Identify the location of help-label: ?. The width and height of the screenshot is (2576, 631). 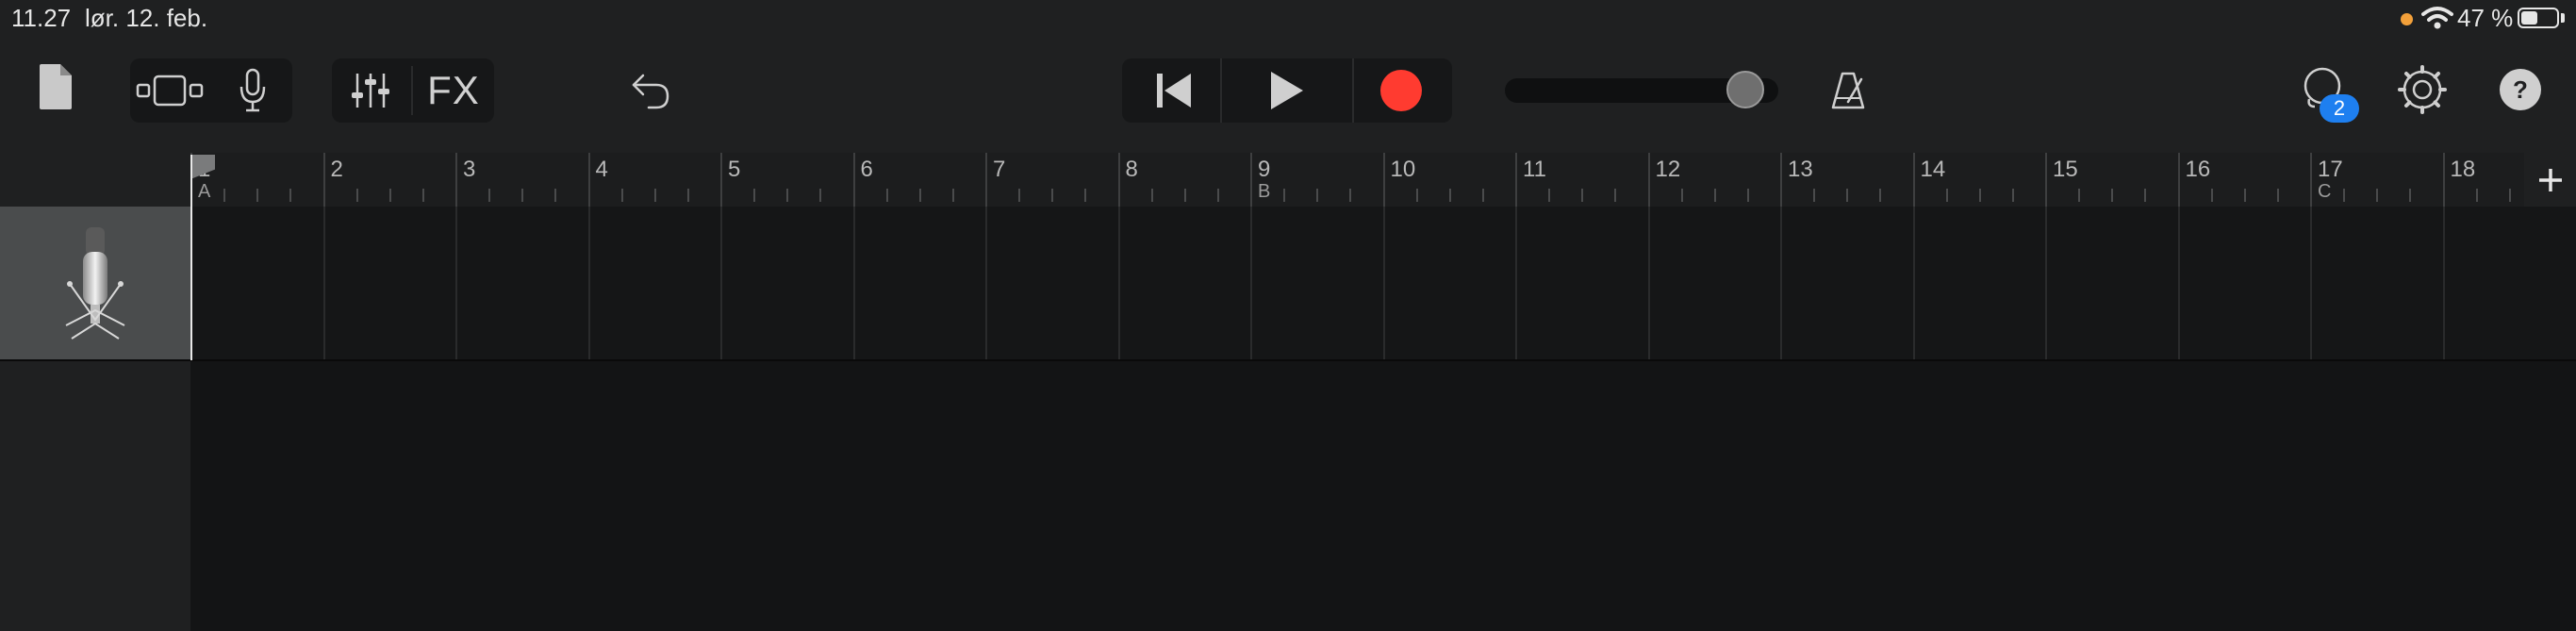
(2520, 89).